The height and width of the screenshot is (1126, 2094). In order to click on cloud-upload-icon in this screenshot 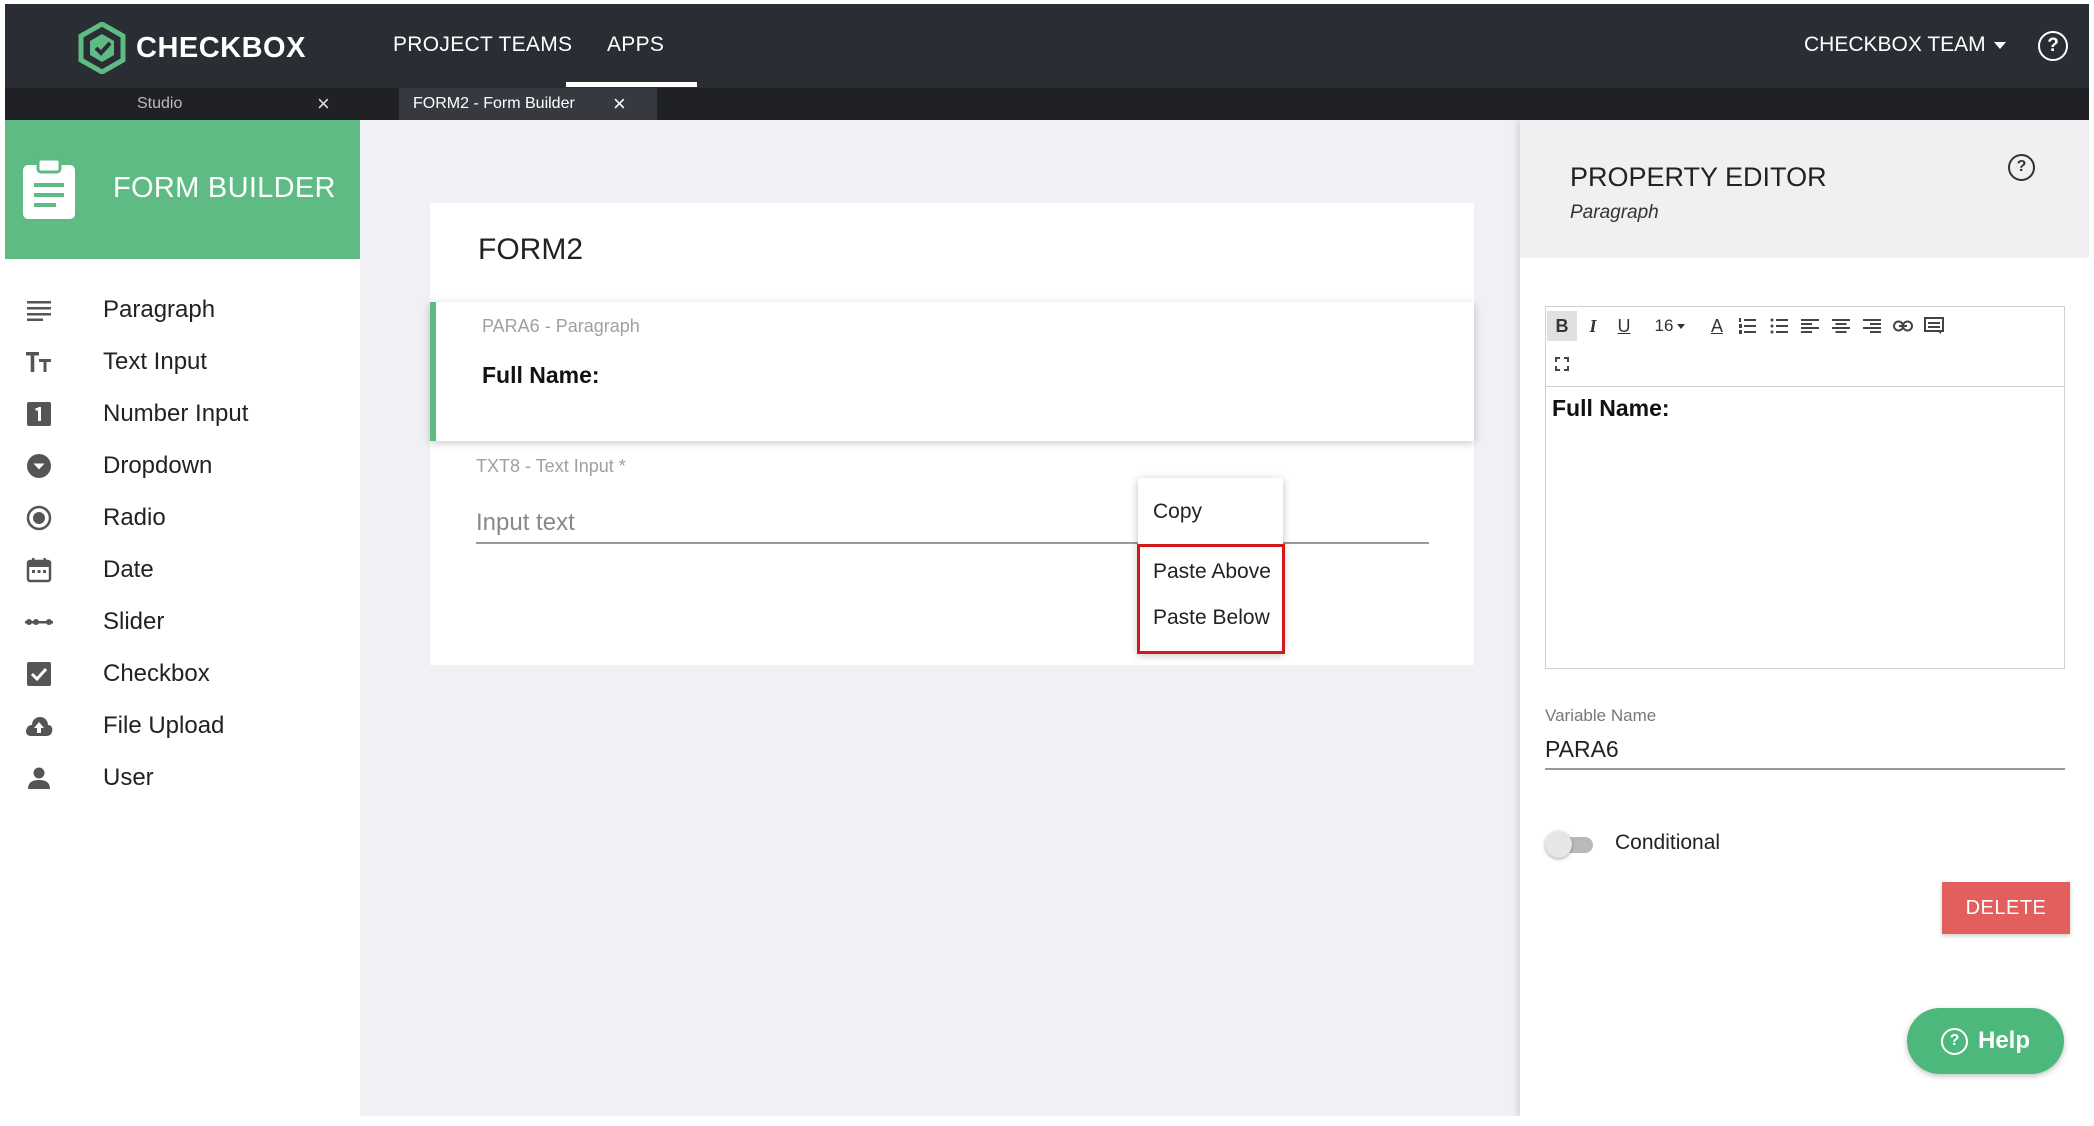, I will do `click(39, 726)`.